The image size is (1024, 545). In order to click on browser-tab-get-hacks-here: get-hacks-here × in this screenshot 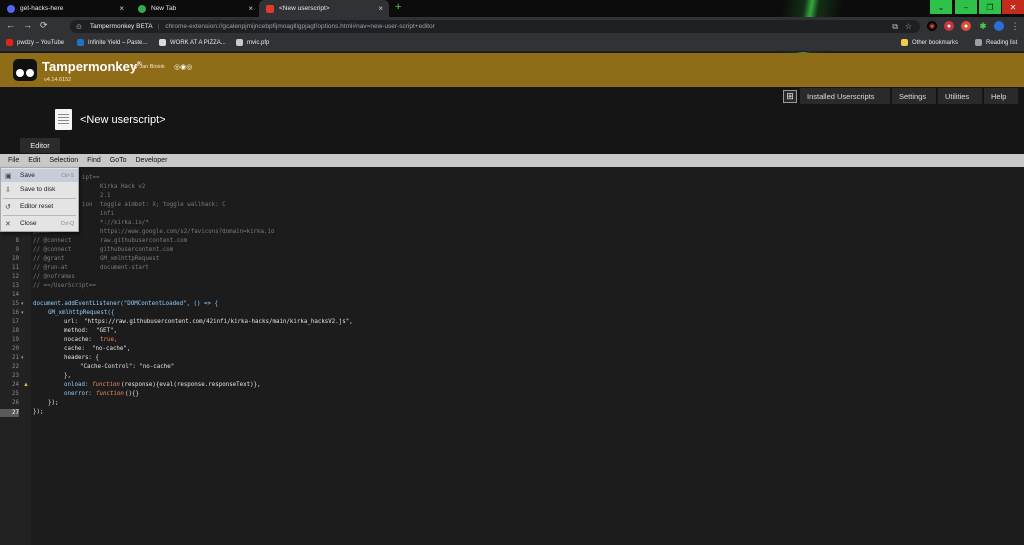, I will do `click(65, 8)`.